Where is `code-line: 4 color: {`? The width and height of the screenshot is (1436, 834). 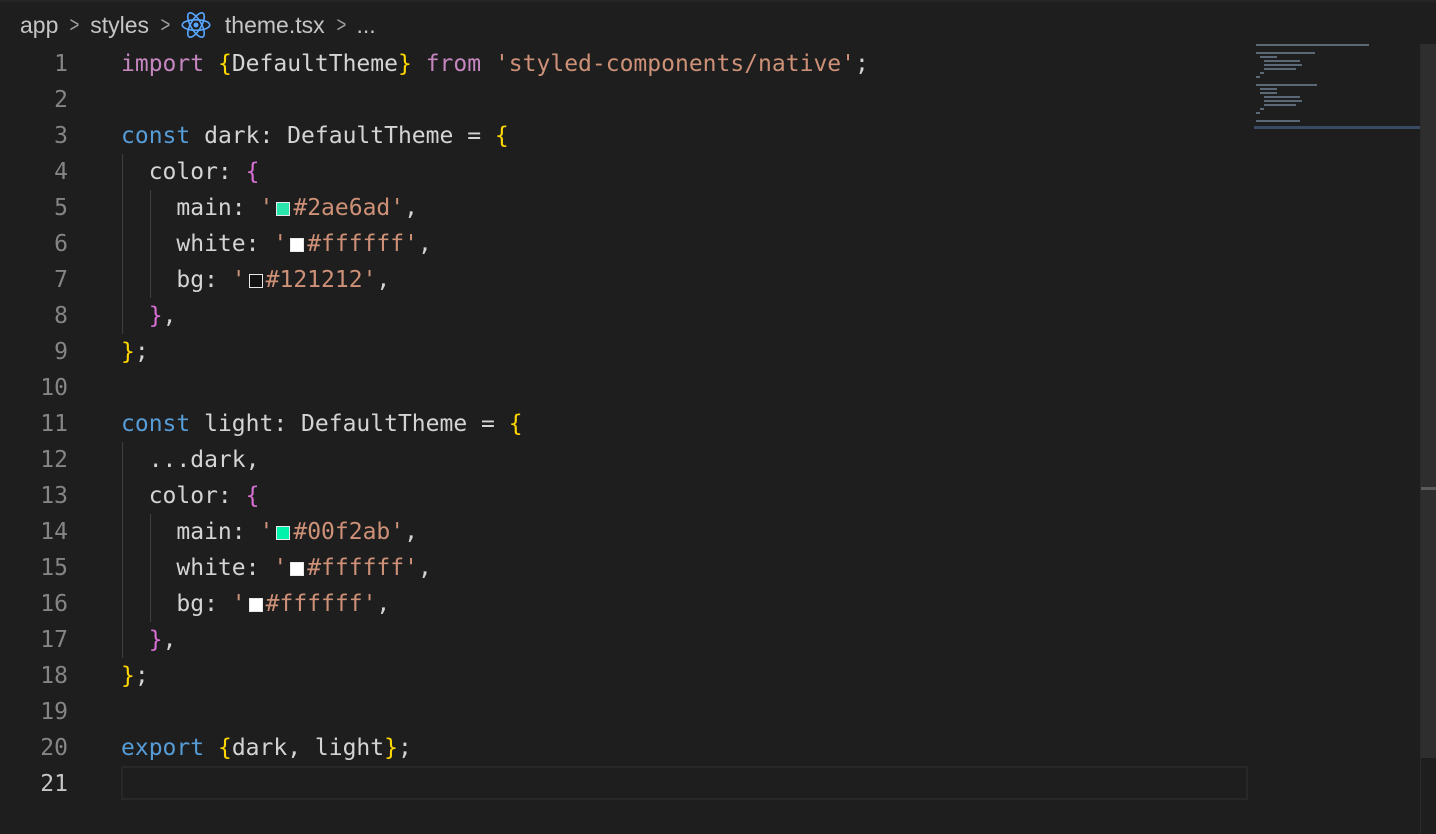 code-line: 4 color: { is located at coordinates (624, 172).